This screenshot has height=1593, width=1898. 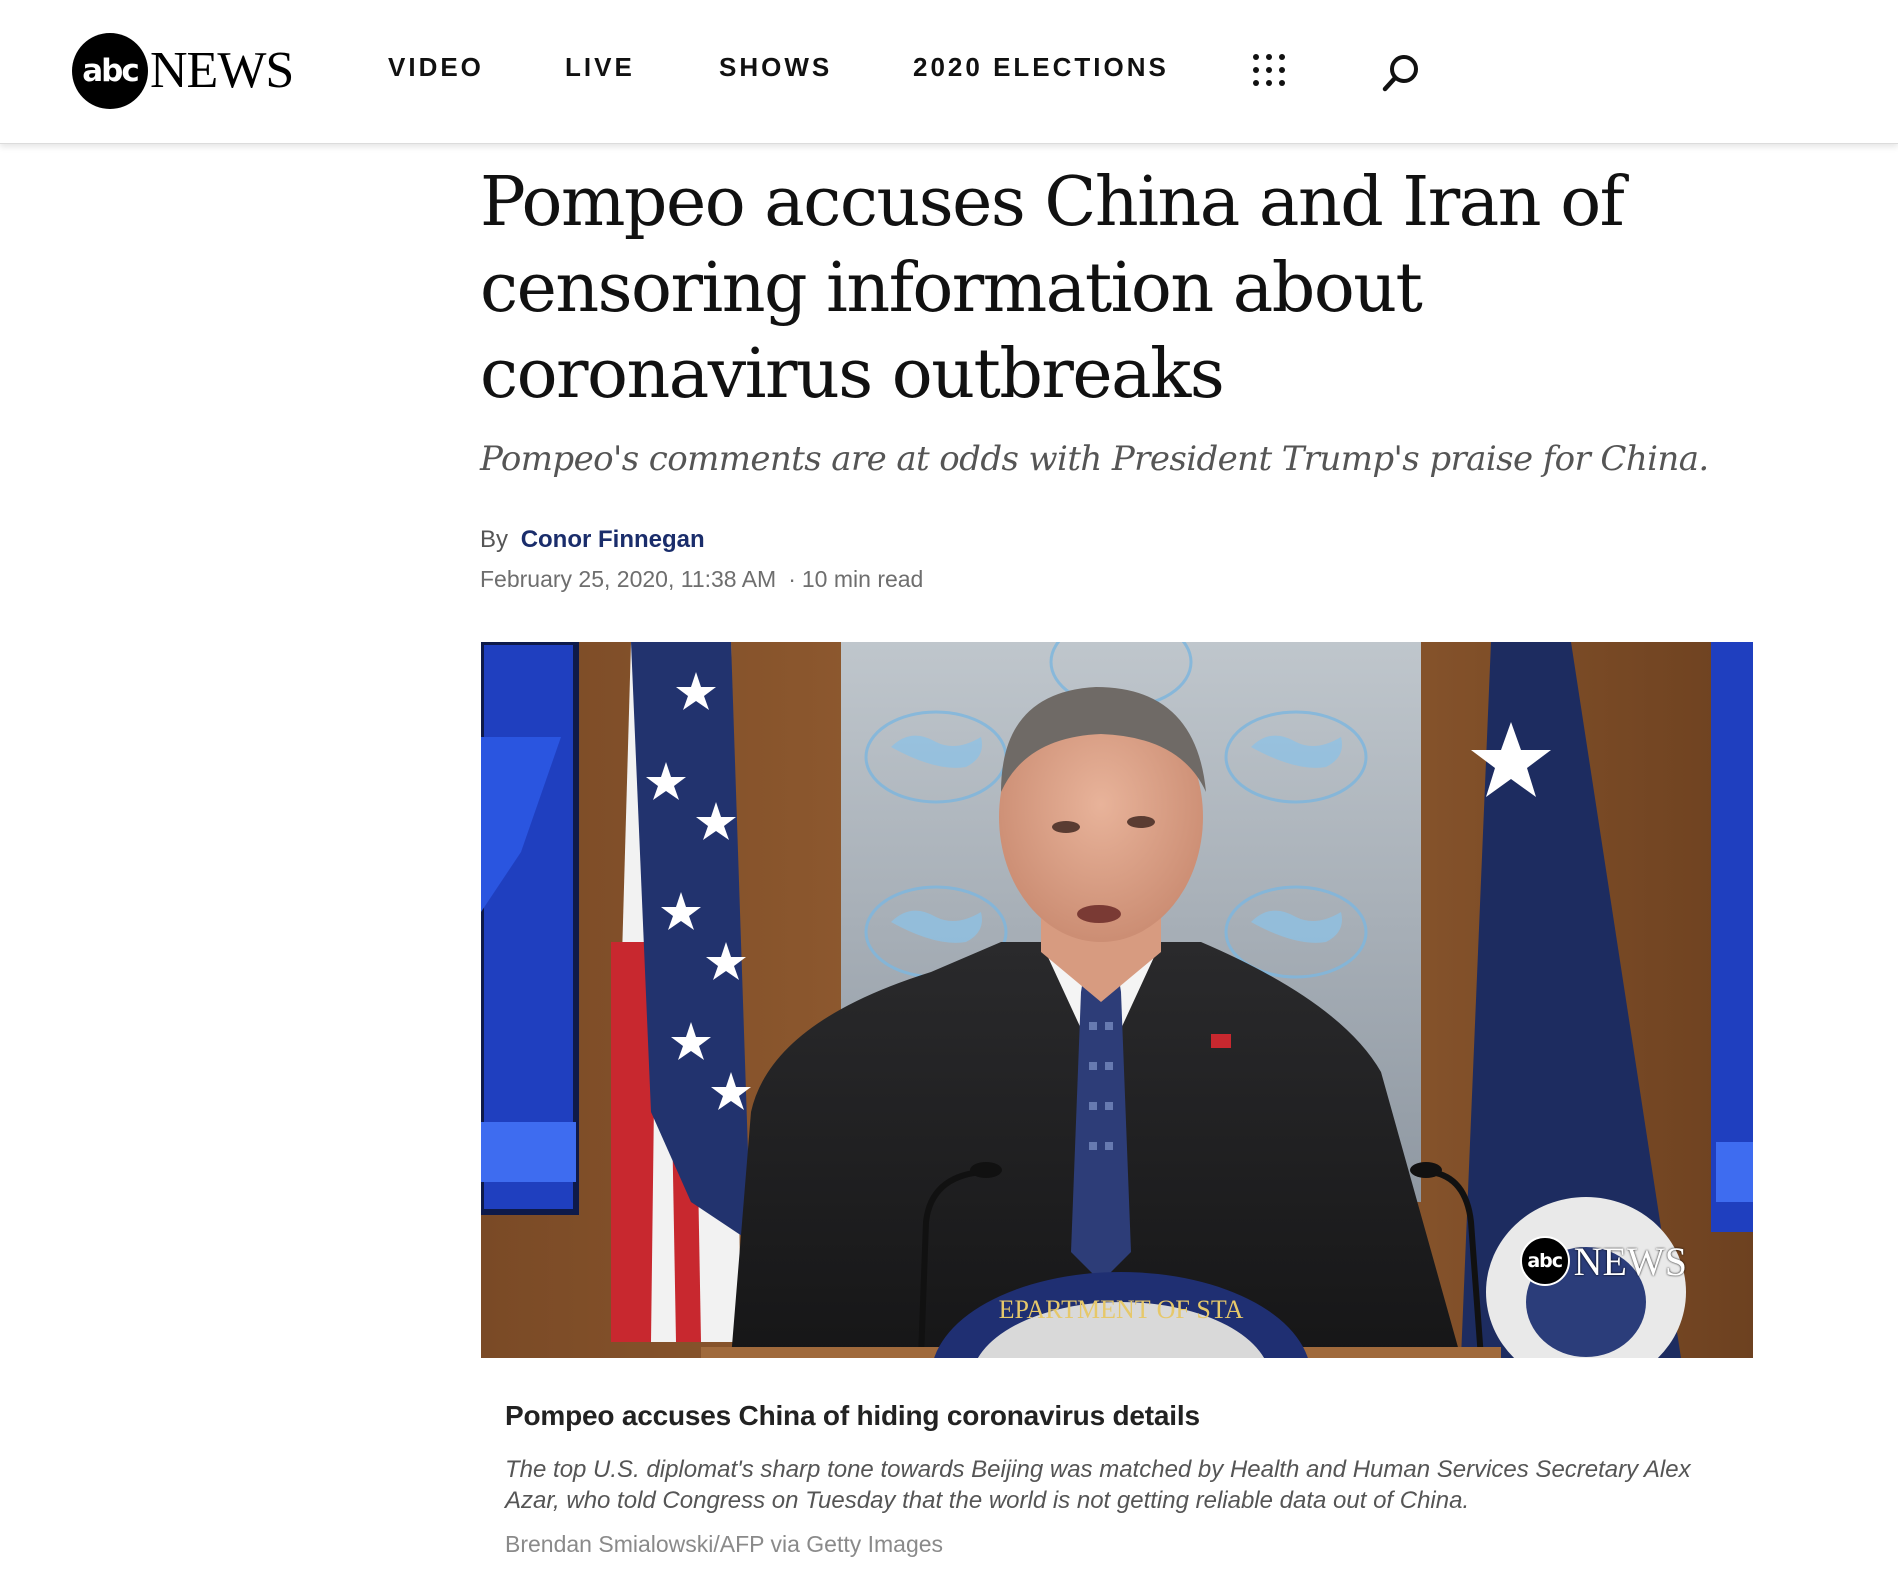 What do you see at coordinates (1121, 1309) in the screenshot?
I see `seal-text: EPARTMENT OF STA` at bounding box center [1121, 1309].